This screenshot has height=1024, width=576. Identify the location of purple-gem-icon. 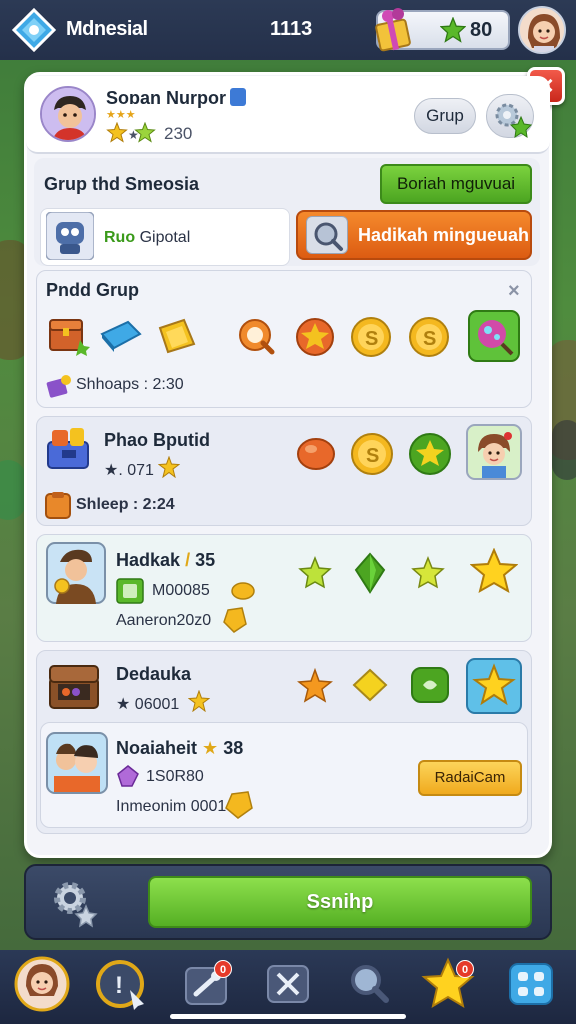
(128, 776).